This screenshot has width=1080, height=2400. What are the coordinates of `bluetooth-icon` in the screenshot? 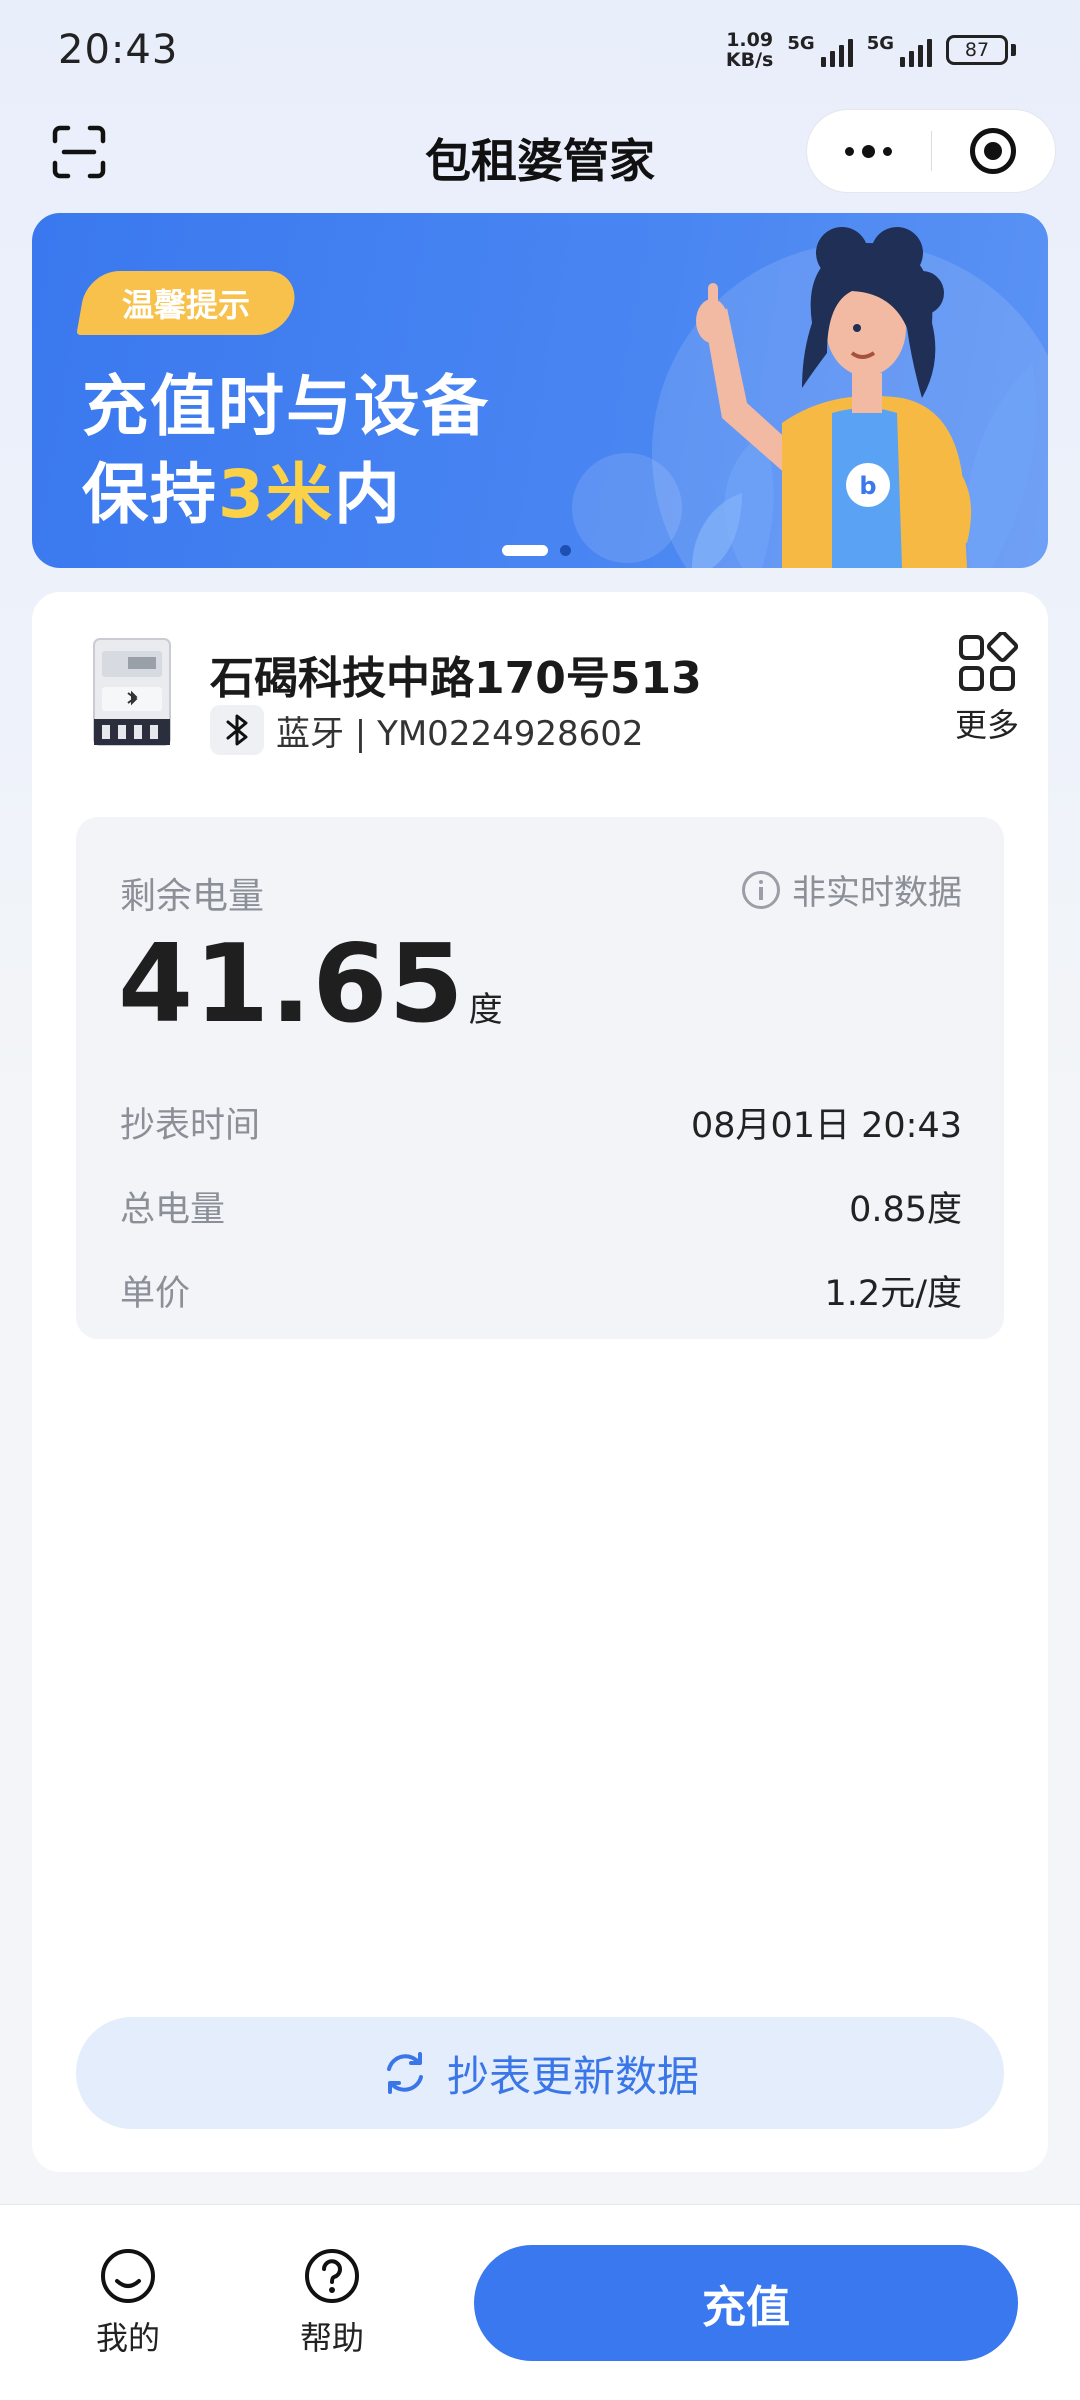 It's located at (237, 730).